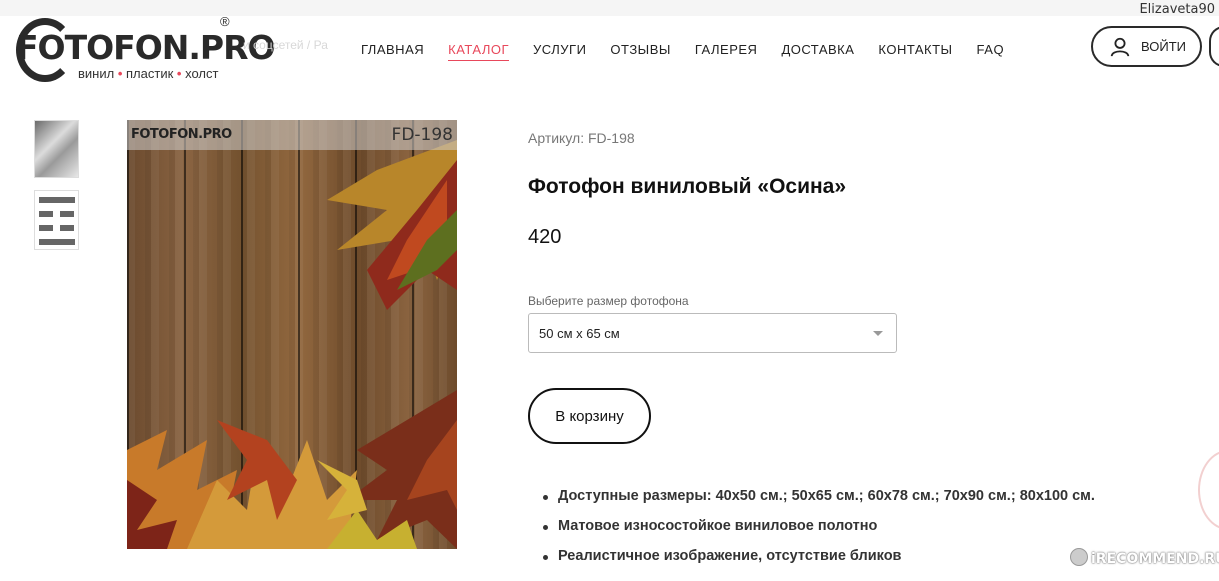  Describe the element at coordinates (1214, 46) in the screenshot. I see `cart-header-button` at that location.